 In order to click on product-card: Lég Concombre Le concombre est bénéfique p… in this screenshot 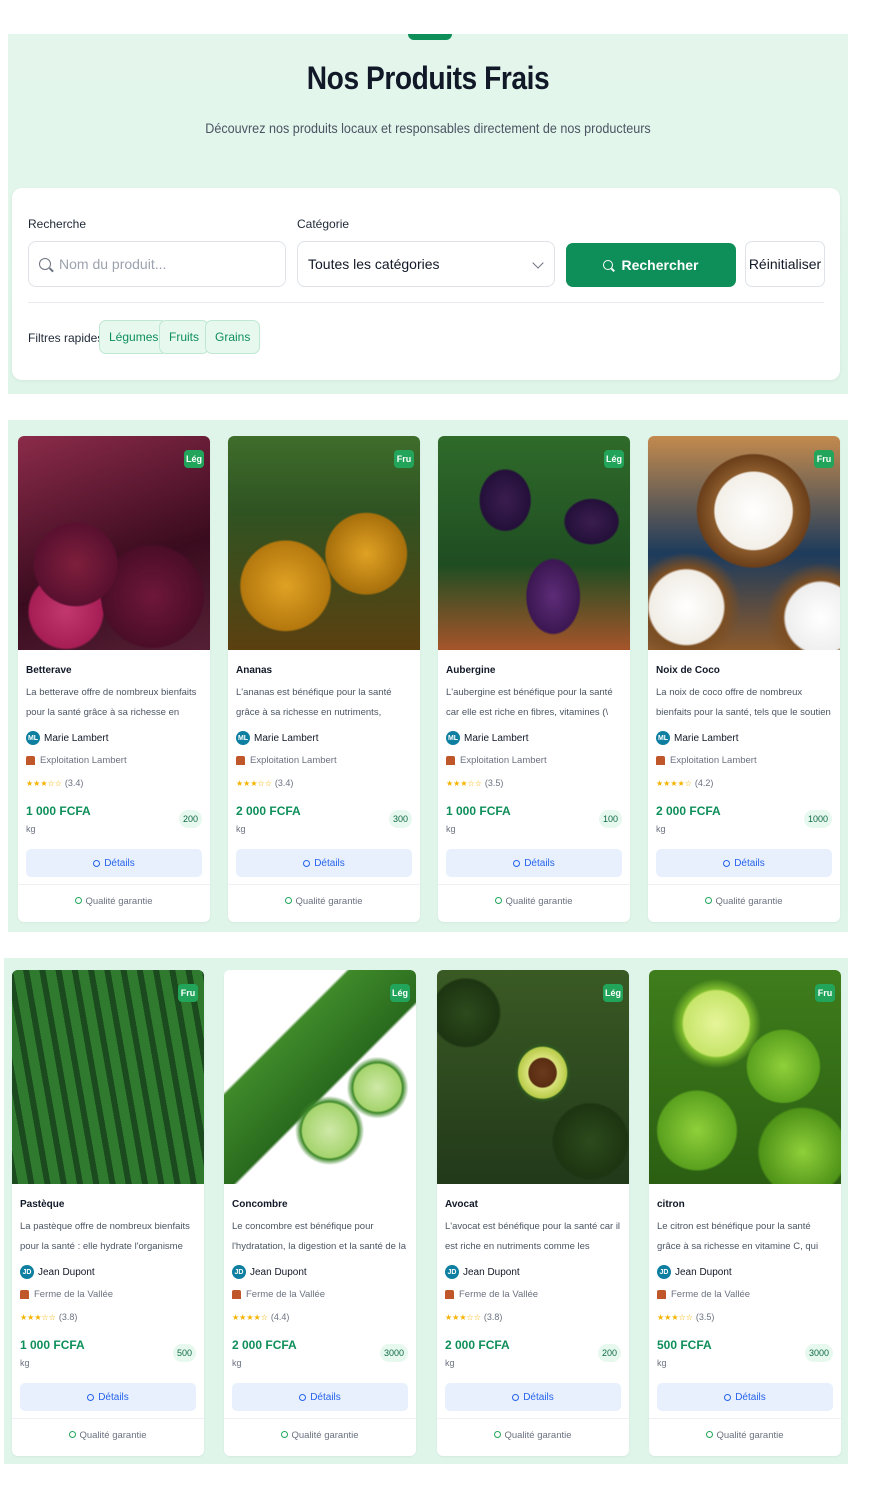, I will do `click(320, 1213)`.